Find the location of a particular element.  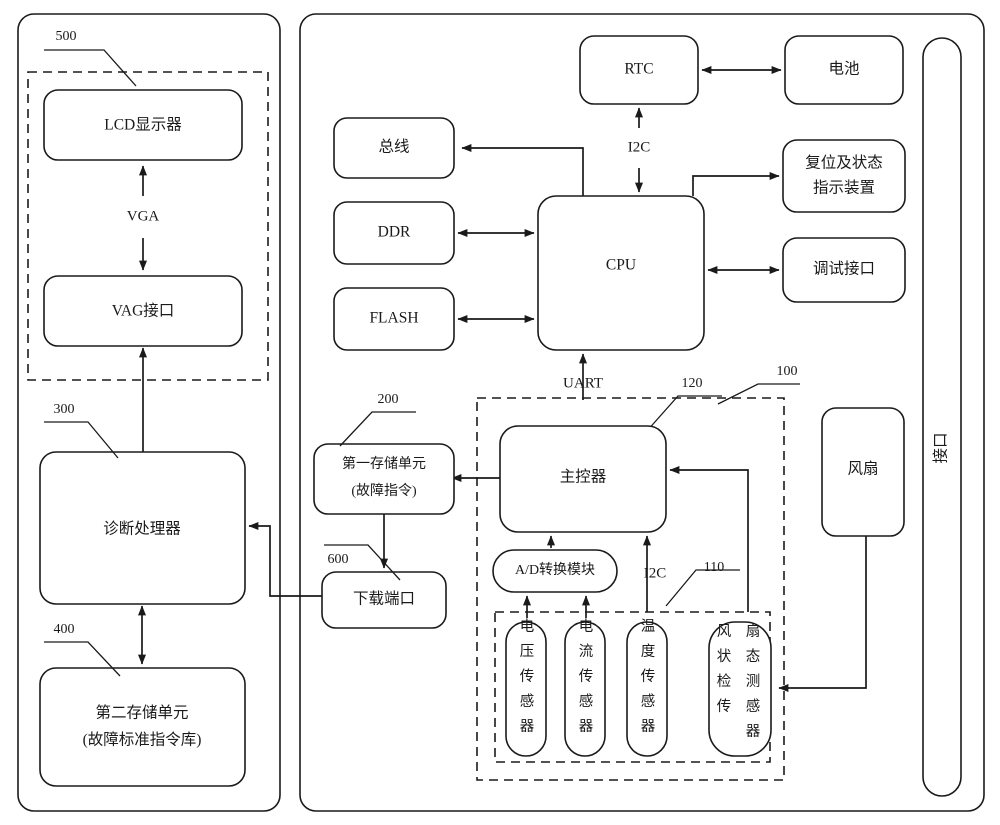

block-second-memory-unit is located at coordinates (142, 727).